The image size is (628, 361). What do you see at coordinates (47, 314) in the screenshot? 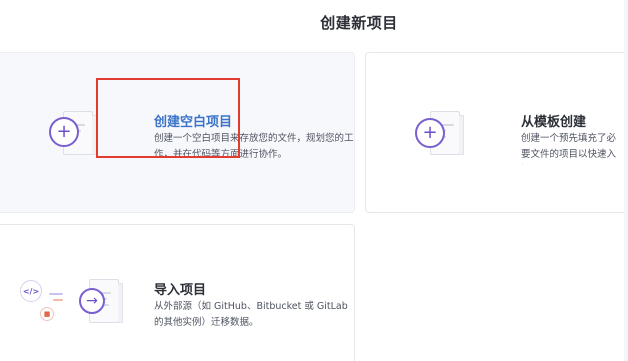
I see `source-badge-icon: ■` at bounding box center [47, 314].